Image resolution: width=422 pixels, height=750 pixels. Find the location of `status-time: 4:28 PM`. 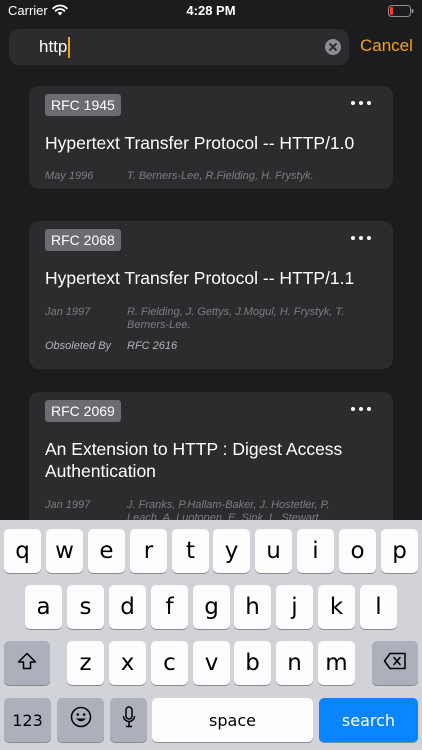

status-time: 4:28 PM is located at coordinates (211, 10).